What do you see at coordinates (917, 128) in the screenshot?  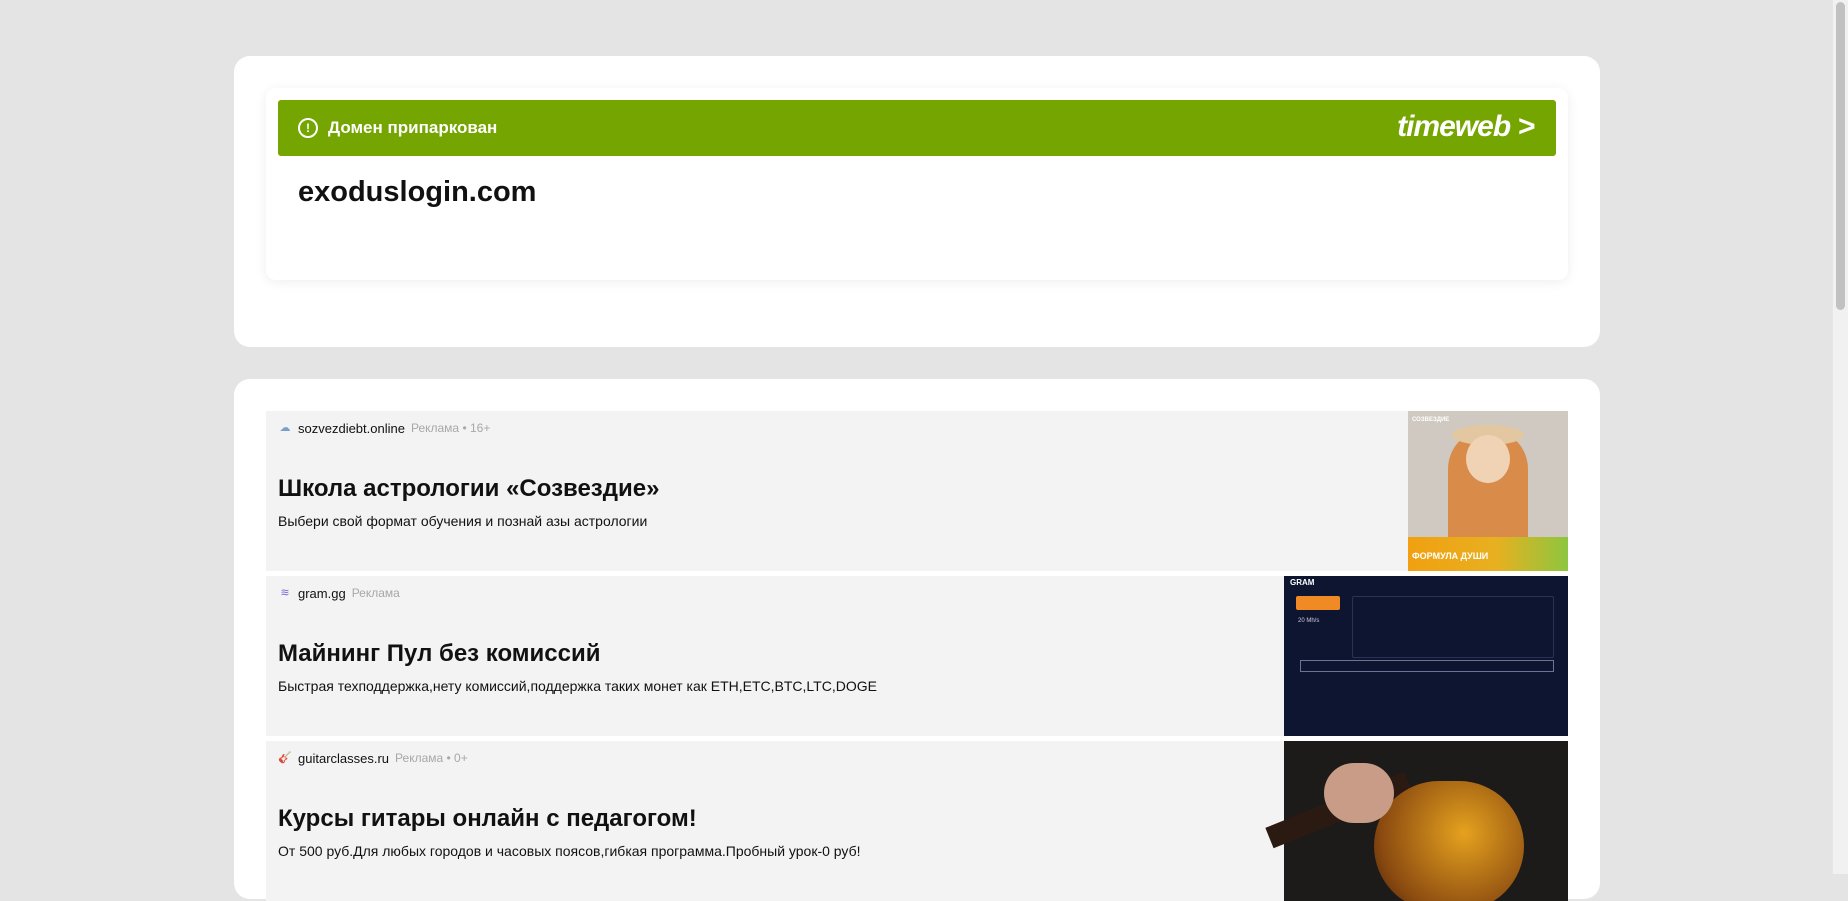 I see `parked-banner: ! Домен припаркован timeweb >` at bounding box center [917, 128].